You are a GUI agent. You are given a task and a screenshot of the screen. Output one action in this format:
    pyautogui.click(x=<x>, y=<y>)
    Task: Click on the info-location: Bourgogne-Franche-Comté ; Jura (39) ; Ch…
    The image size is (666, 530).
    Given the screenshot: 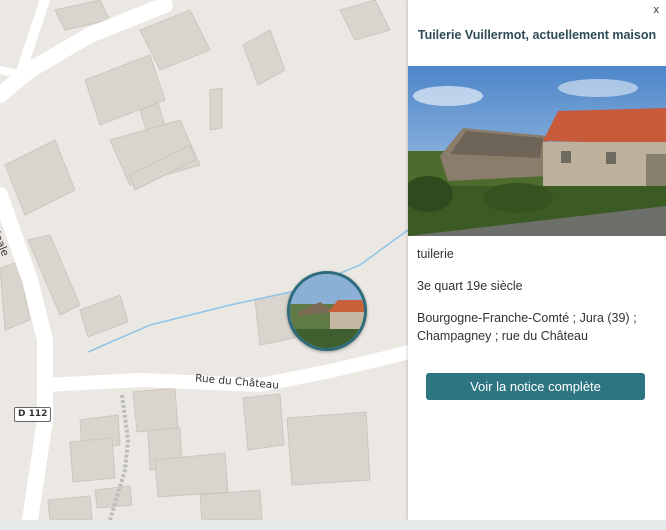 What is the action you would take?
    pyautogui.click(x=527, y=327)
    